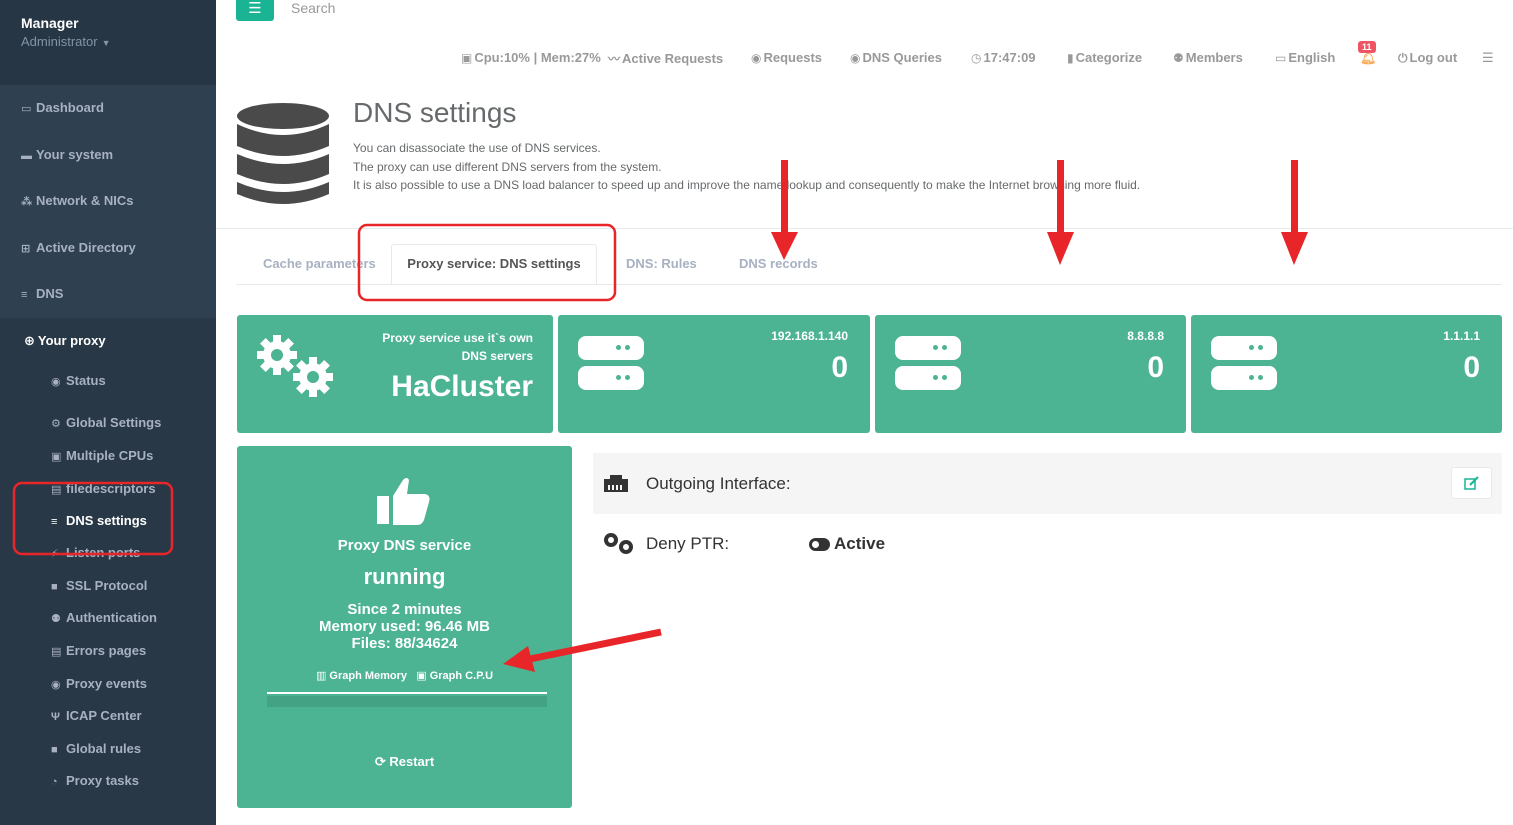 The height and width of the screenshot is (825, 1513). Describe the element at coordinates (976, 58) in the screenshot. I see `clock-icon: ◷` at that location.